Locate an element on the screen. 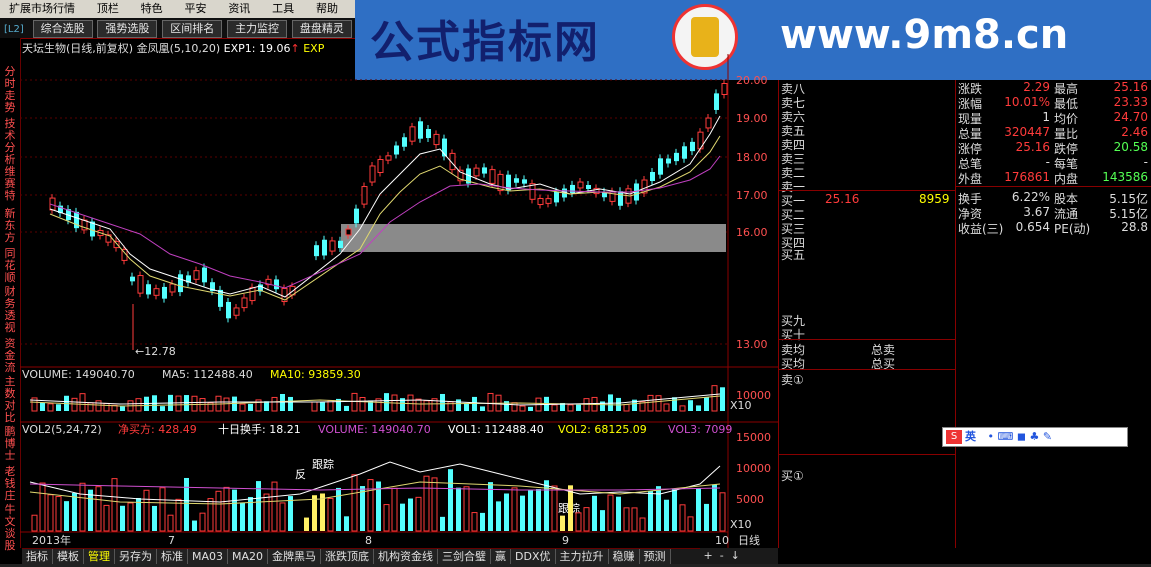 The image size is (1151, 567). menu-item-features: 特色 is located at coordinates (152, 9).